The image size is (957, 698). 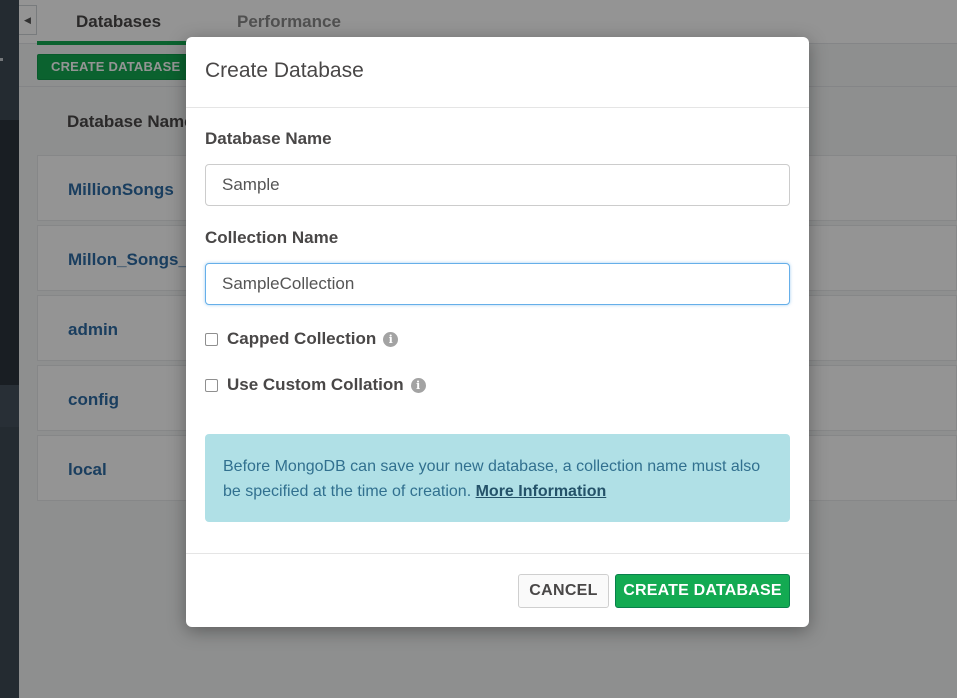 I want to click on capped-collection-option: Capped Collection i, so click(x=302, y=339).